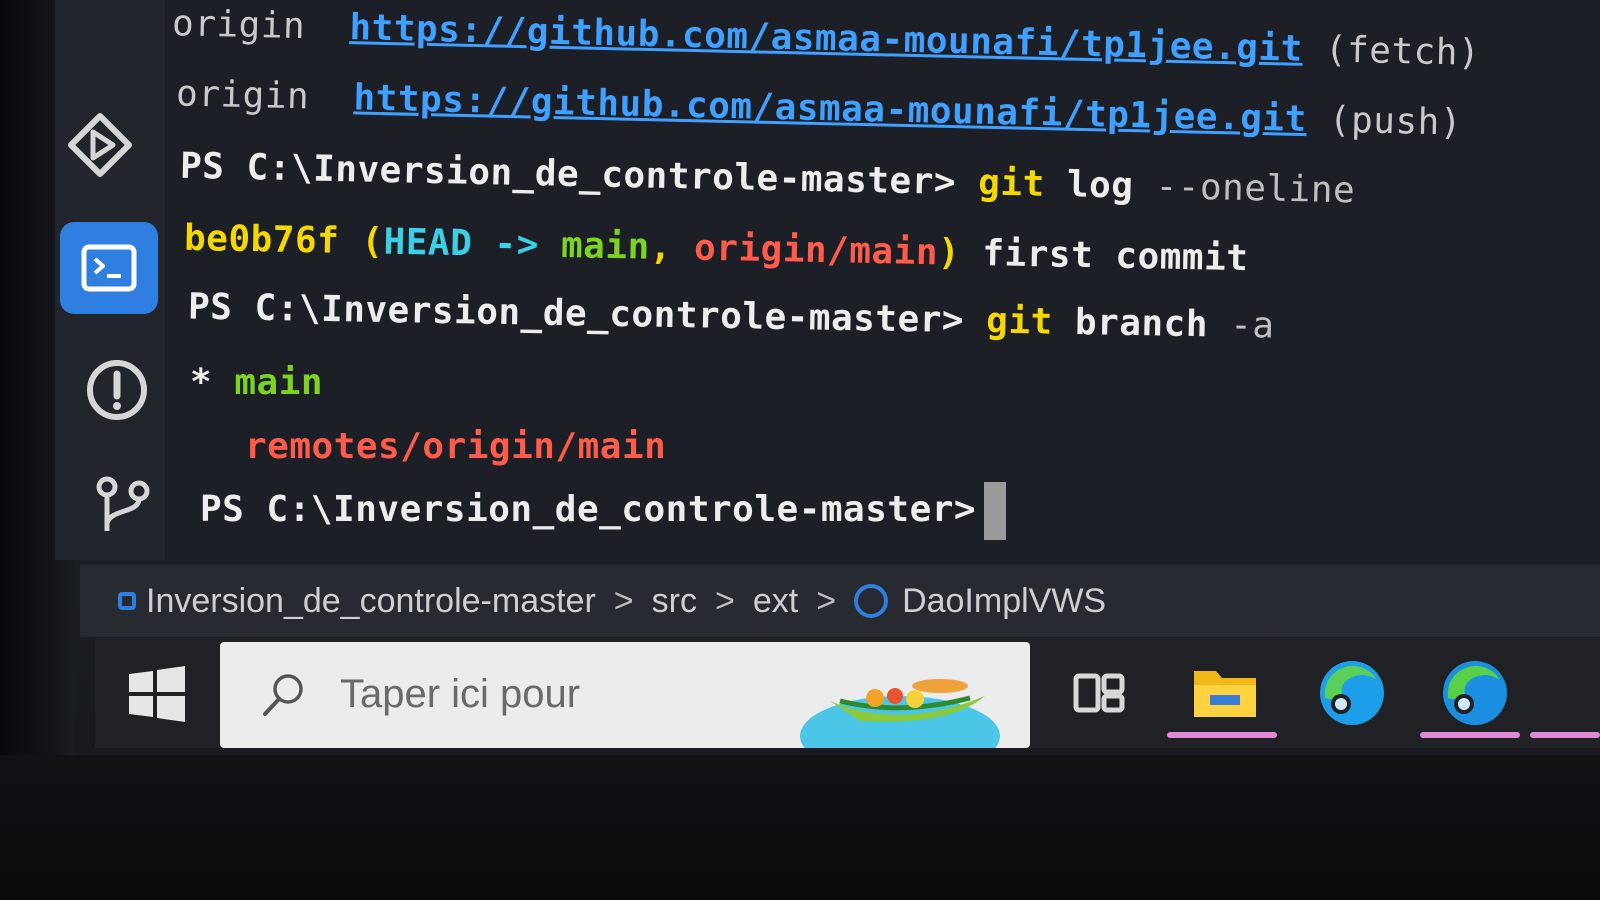 Image resolution: width=1600 pixels, height=900 pixels. I want to click on prompt-current: PS C:\Inversion_de_controle-master>, so click(603, 510).